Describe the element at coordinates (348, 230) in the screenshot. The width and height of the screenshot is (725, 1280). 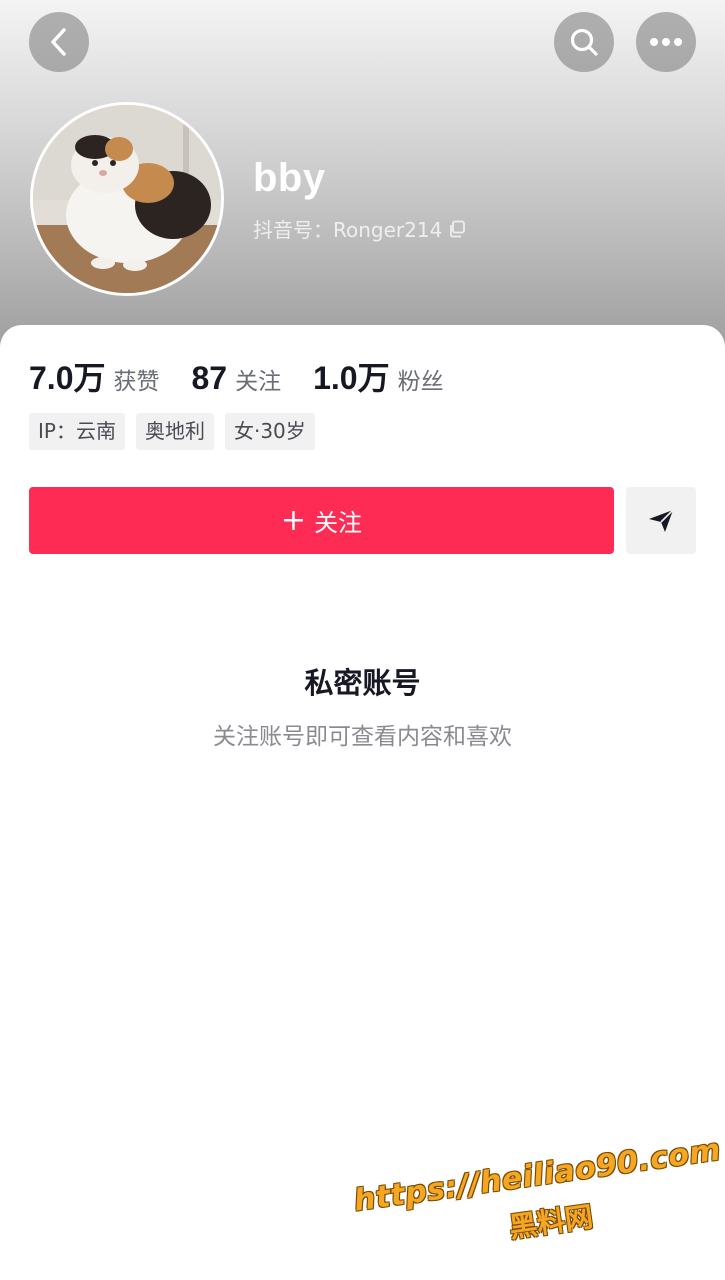
I see `douyin-id-text: 抖音号：Ronger214` at that location.